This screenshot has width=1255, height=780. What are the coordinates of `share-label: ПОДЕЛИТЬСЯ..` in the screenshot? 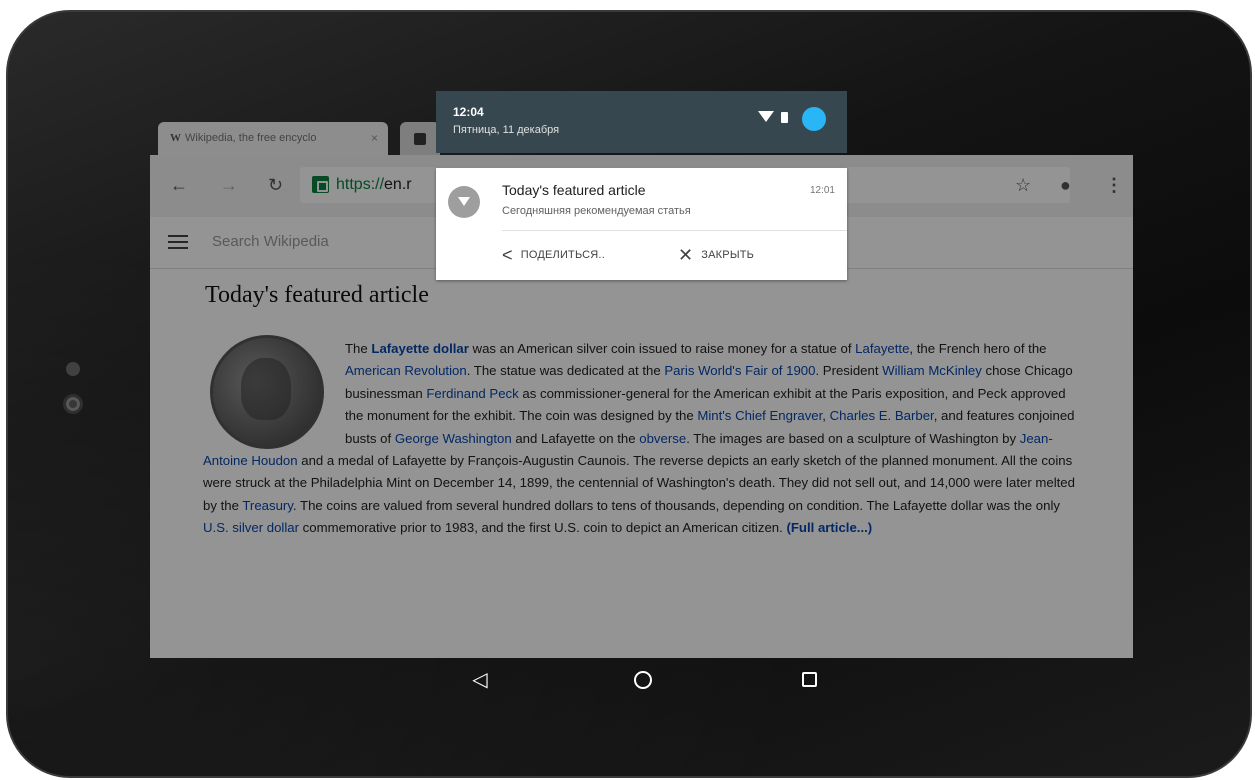 It's located at (562, 254).